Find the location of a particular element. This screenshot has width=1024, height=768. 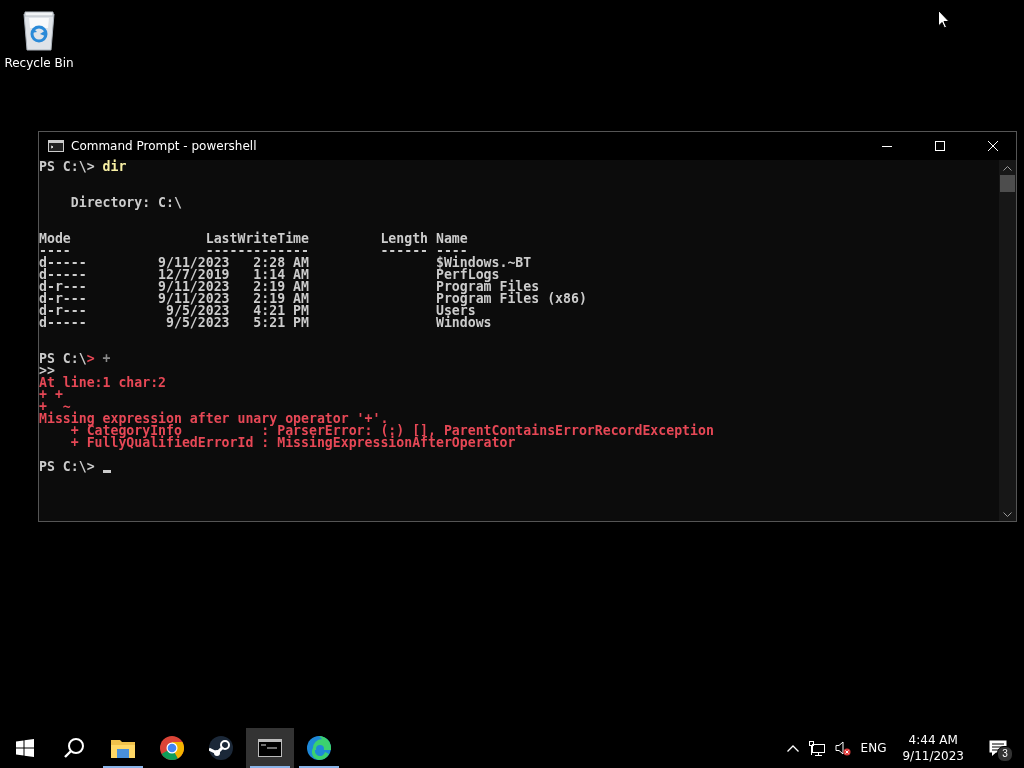

console-line: d----- 9/5/2023 5:21 PM Windows is located at coordinates (265, 323).